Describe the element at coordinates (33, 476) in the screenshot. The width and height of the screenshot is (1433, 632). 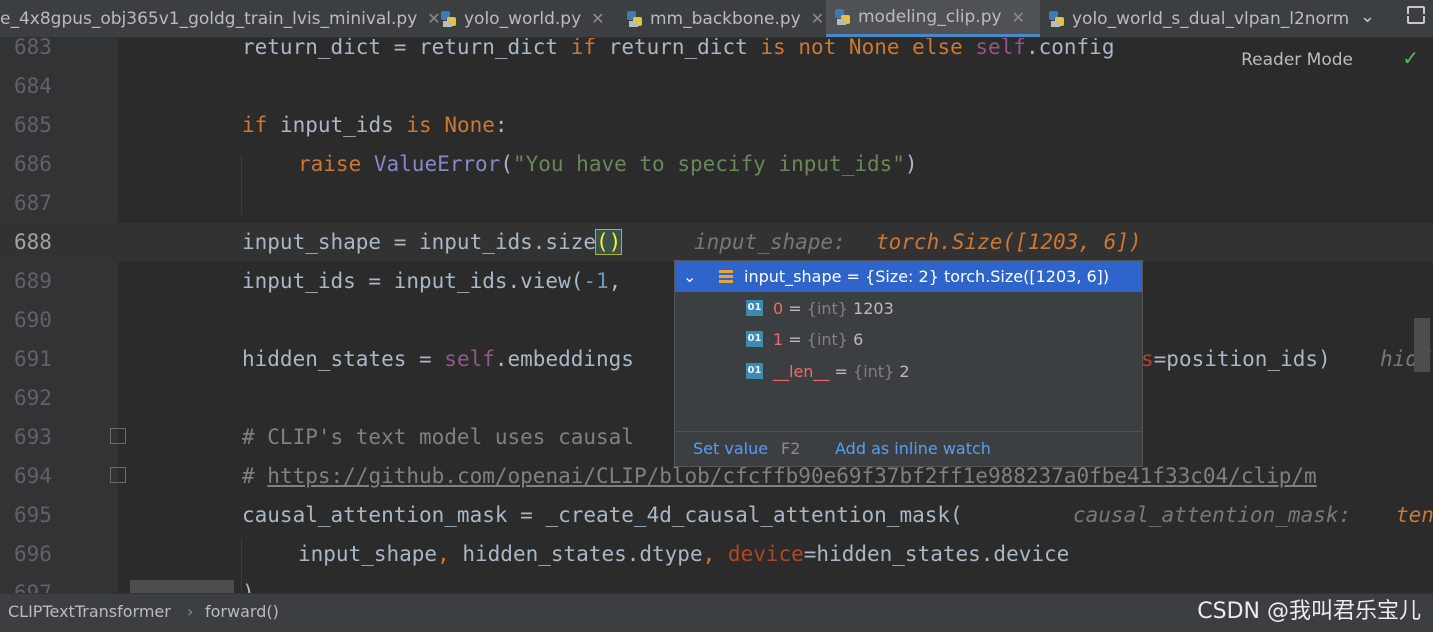
I see `line-number: 694` at that location.